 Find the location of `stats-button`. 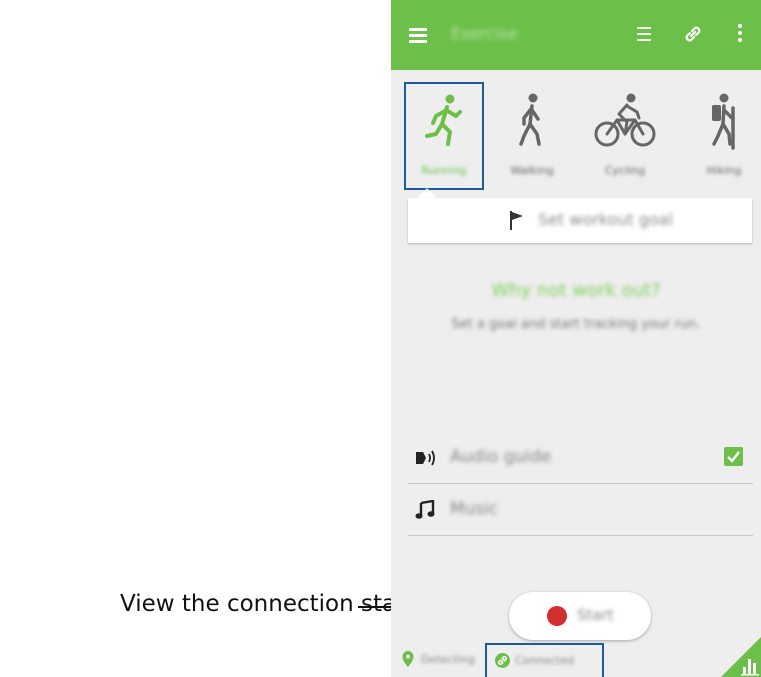

stats-button is located at coordinates (741, 657).